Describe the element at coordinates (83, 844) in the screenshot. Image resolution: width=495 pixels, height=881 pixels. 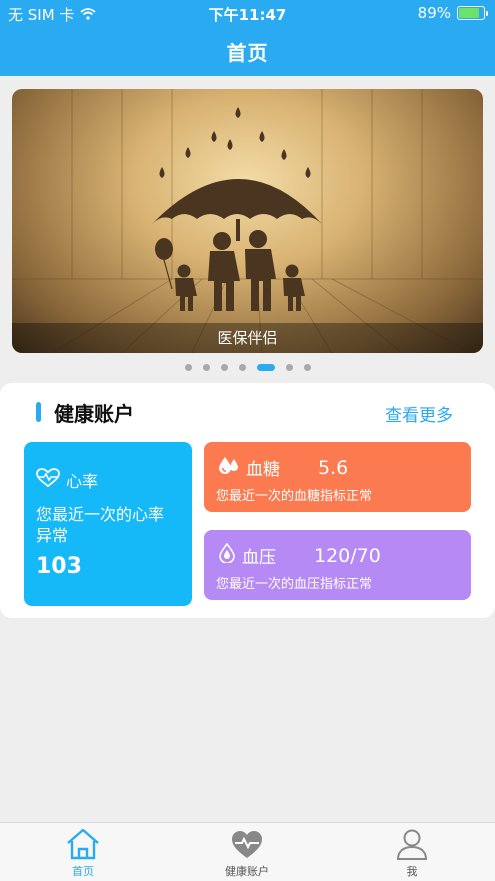
I see `home-icon` at that location.